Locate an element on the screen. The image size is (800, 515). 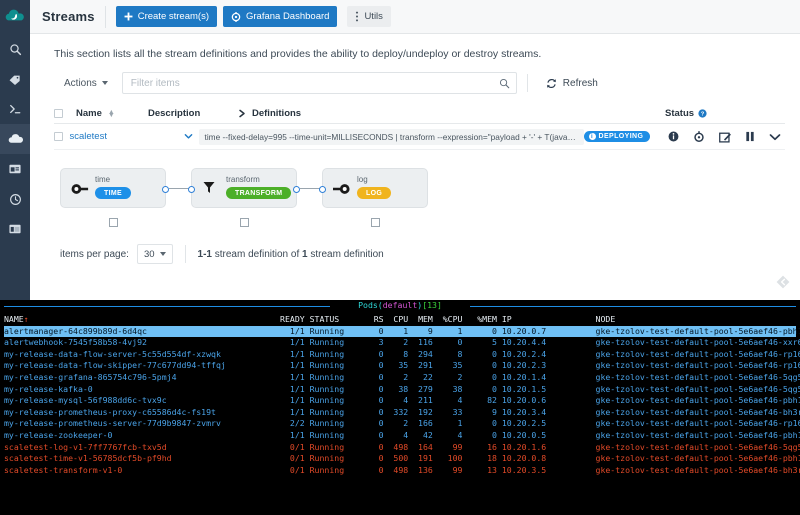
vertical-dots-icon is located at coordinates (357, 16).